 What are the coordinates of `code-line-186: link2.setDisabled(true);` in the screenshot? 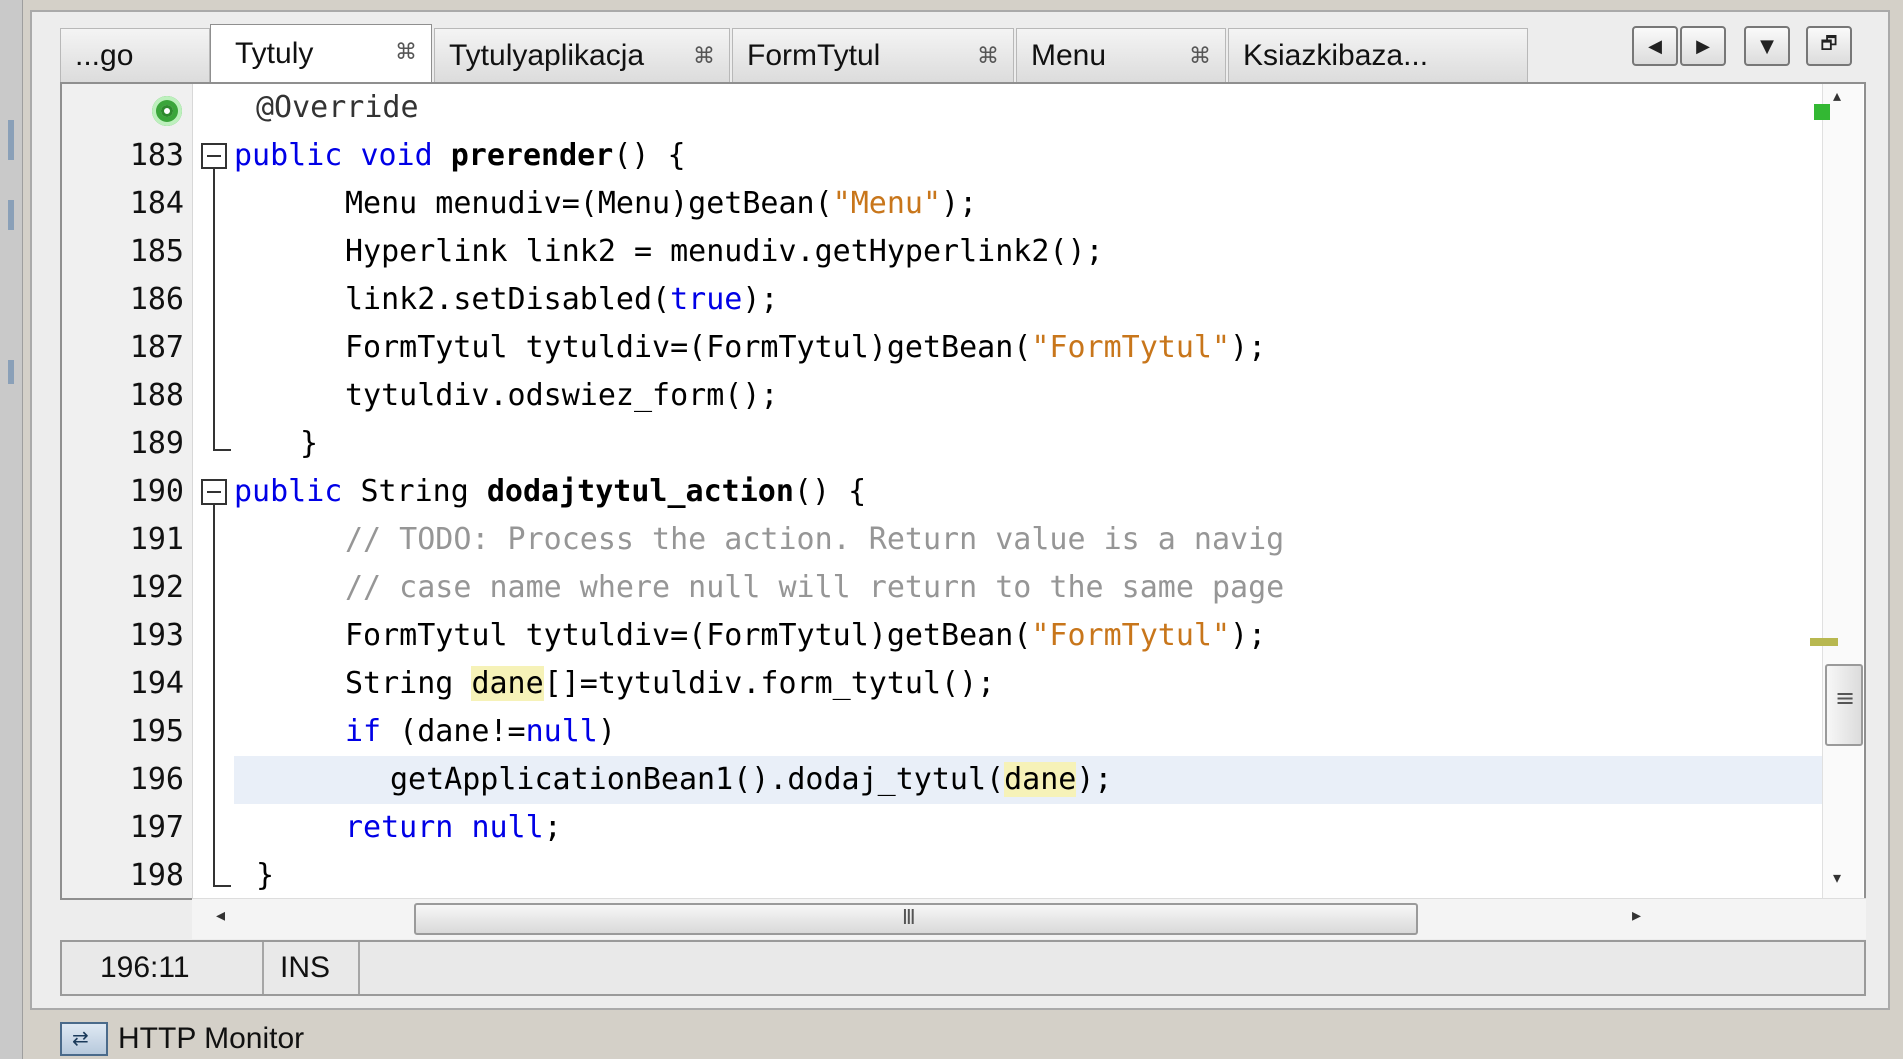 It's located at (562, 299).